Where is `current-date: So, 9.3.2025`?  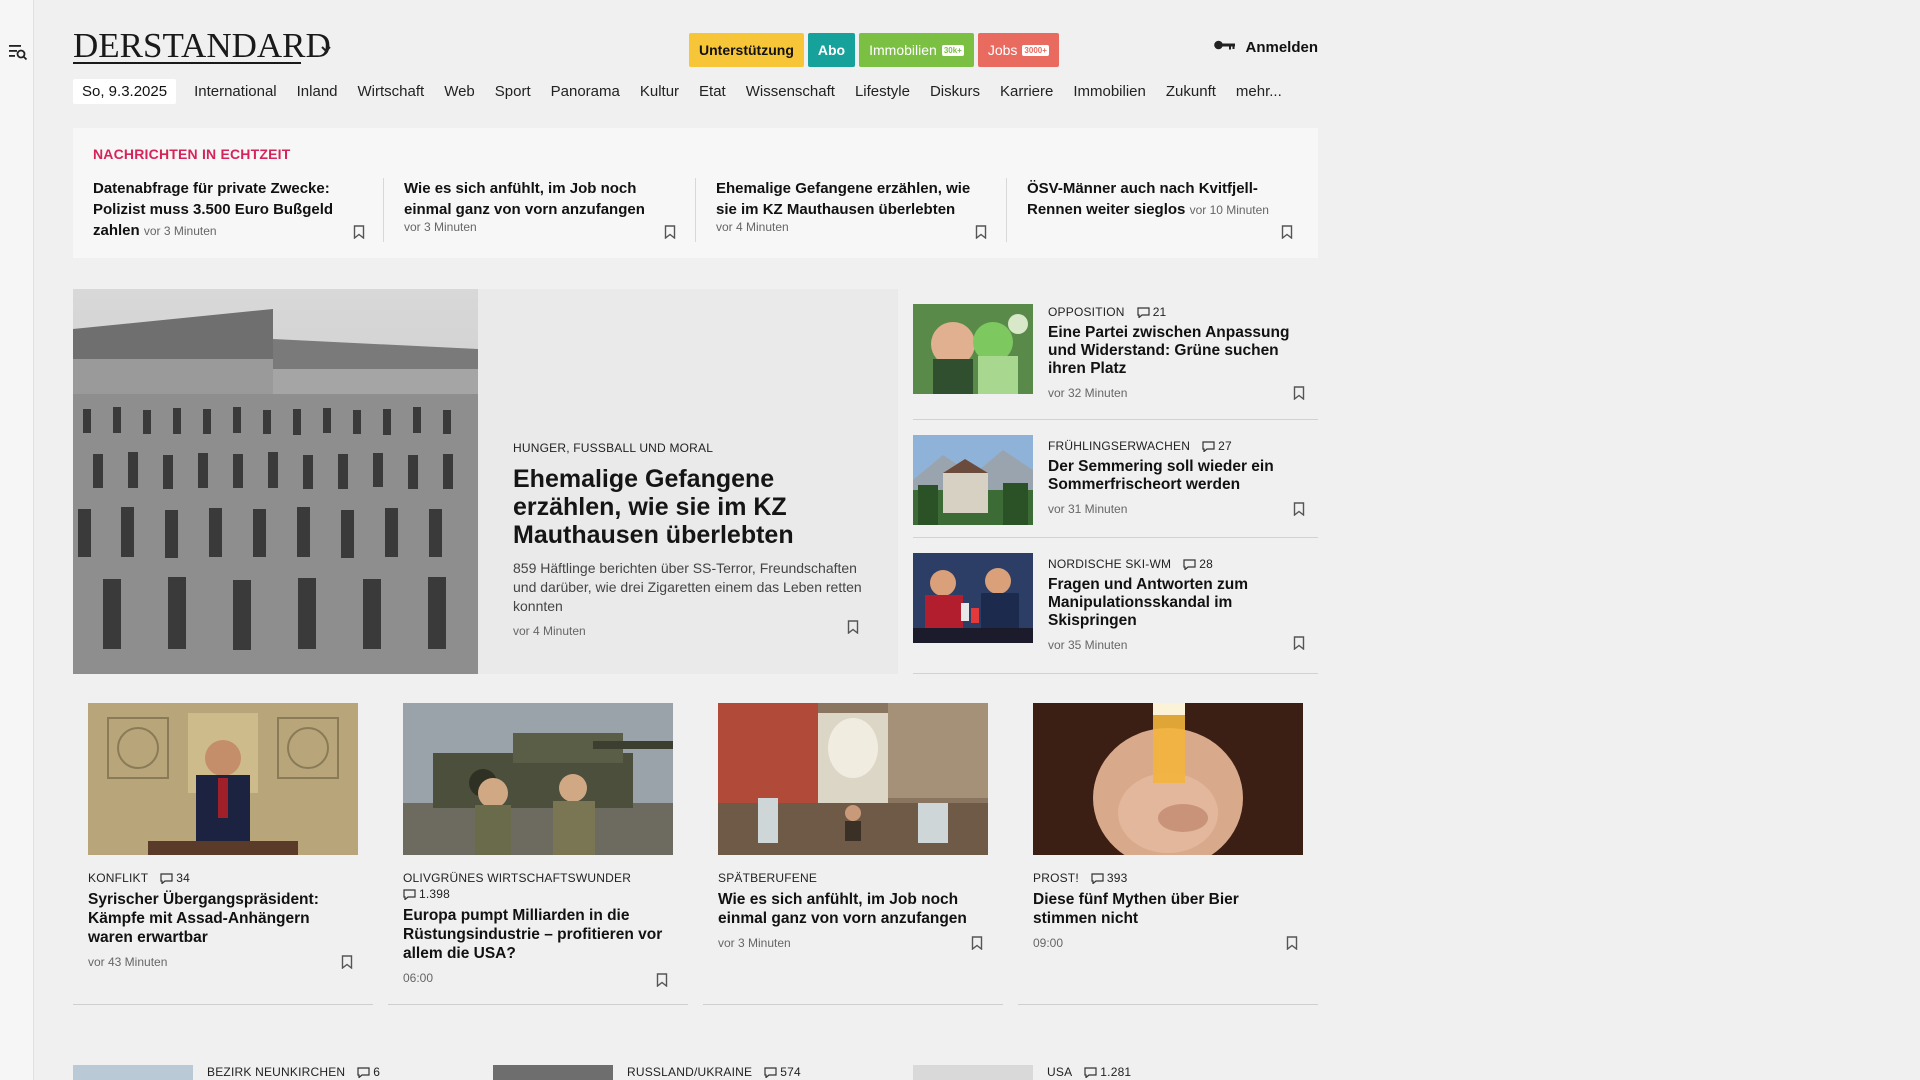
current-date: So, 9.3.2025 is located at coordinates (125, 91).